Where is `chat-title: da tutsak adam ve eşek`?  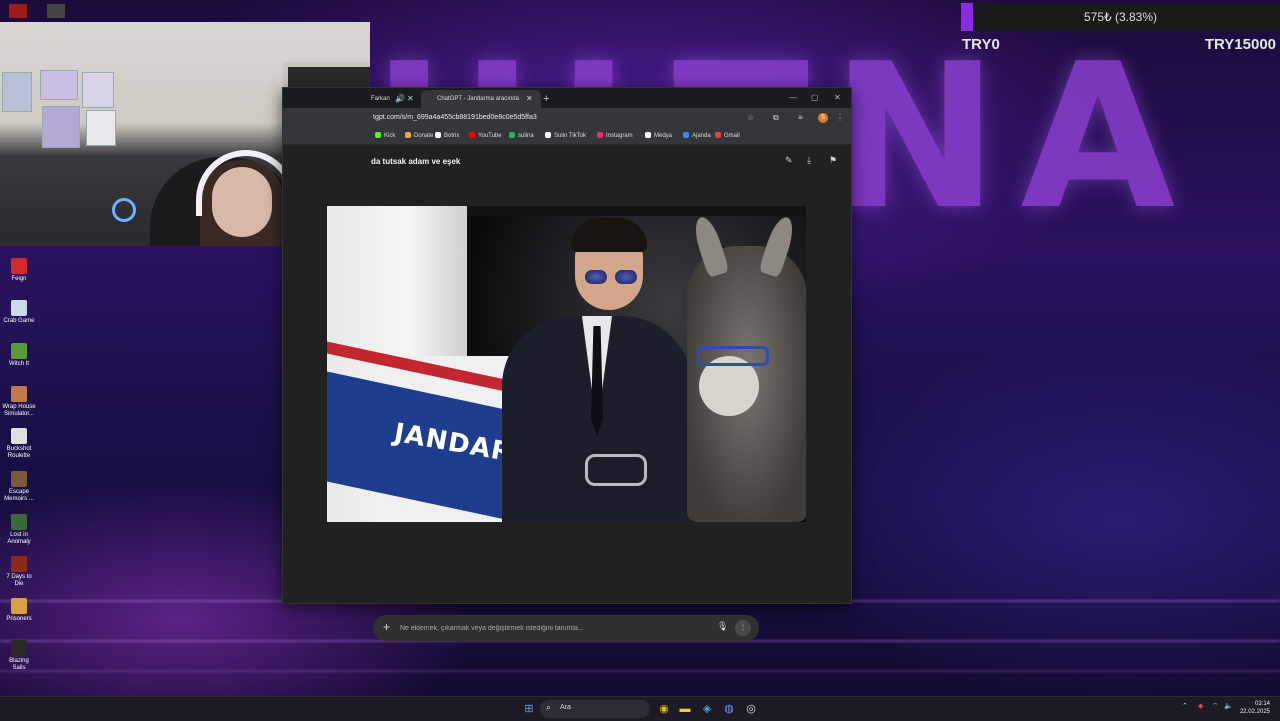 chat-title: da tutsak adam ve eşek is located at coordinates (416, 161).